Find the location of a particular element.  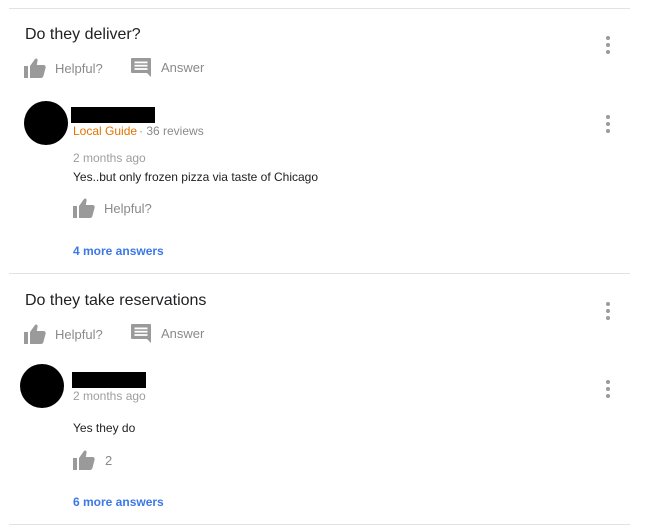

review-count: · 36 reviews is located at coordinates (171, 131).